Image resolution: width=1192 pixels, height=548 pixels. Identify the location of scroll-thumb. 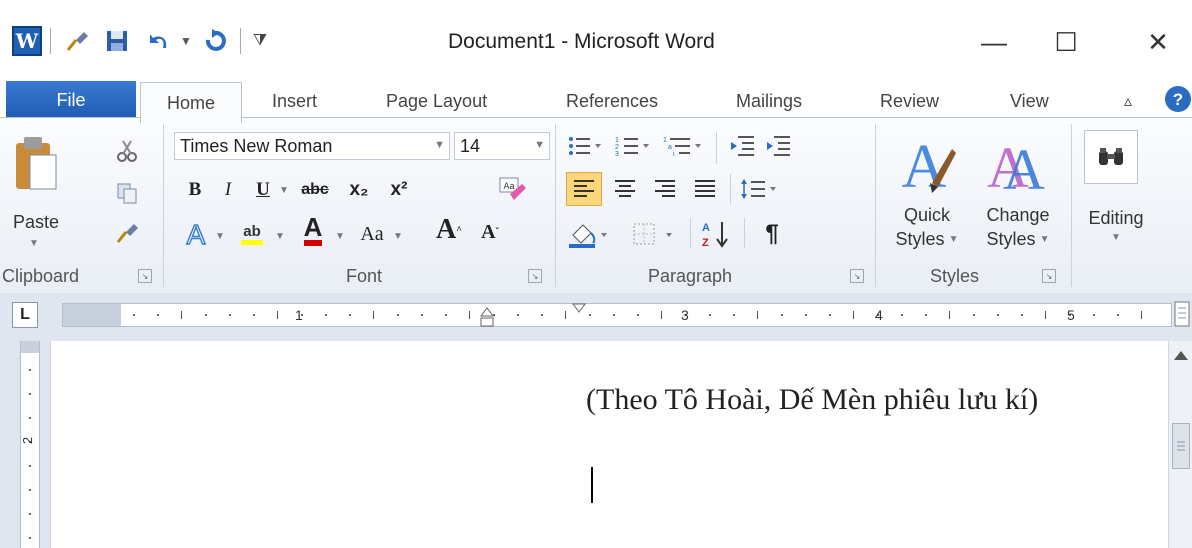
(1181, 446).